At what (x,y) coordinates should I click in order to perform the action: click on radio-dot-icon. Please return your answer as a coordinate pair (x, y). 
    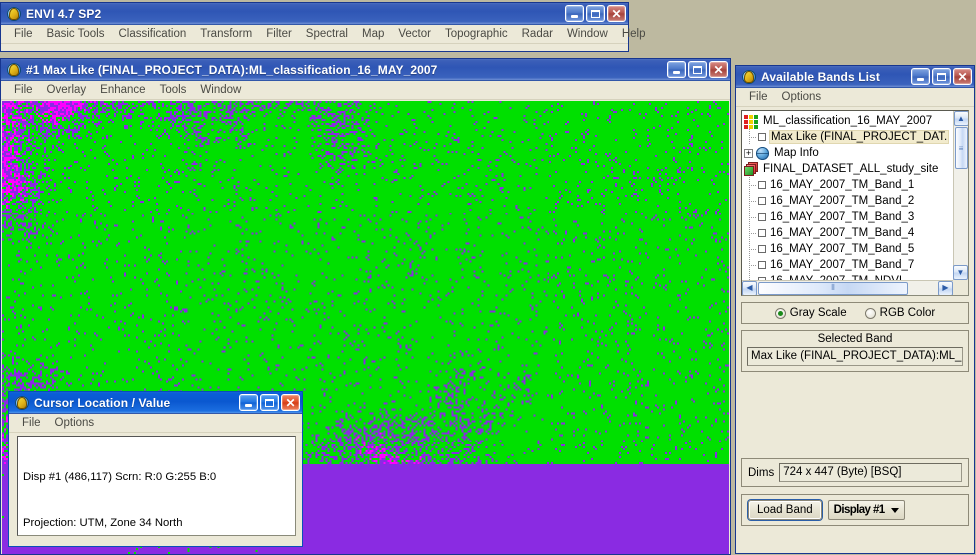
    Looking at the image, I should click on (870, 313).